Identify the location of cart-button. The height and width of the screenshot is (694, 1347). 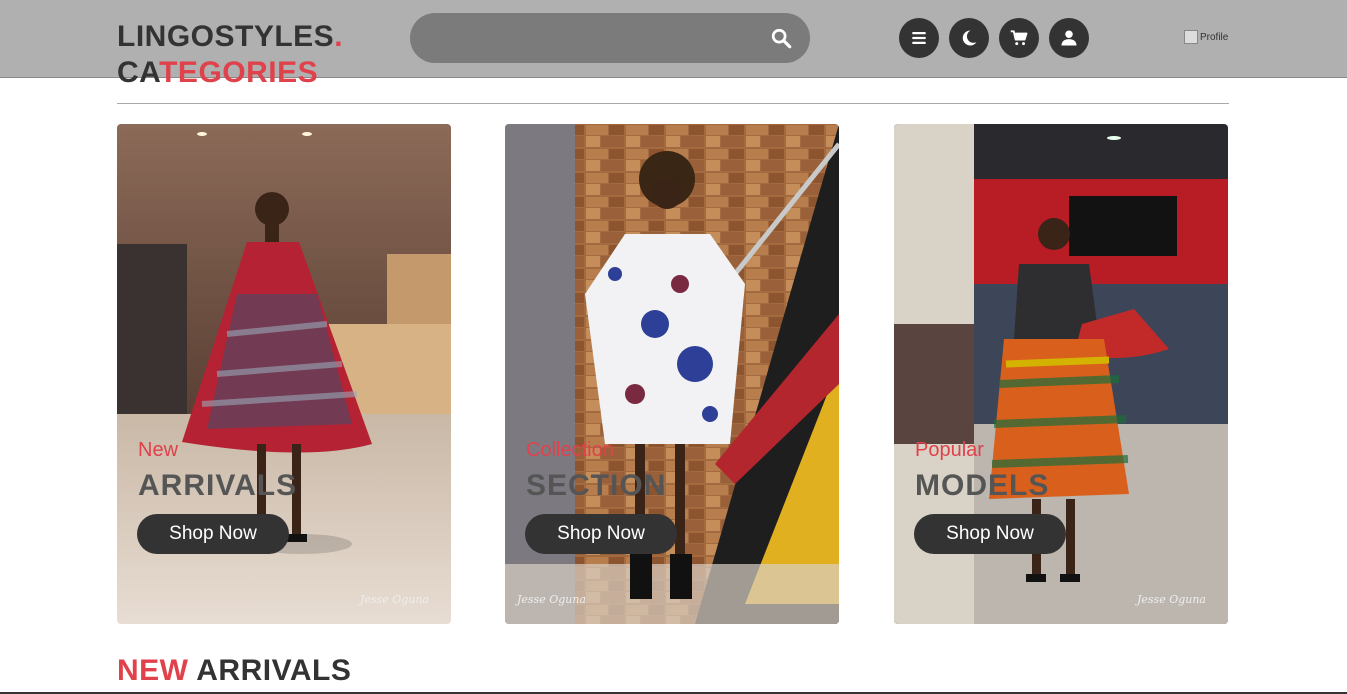
(1019, 38).